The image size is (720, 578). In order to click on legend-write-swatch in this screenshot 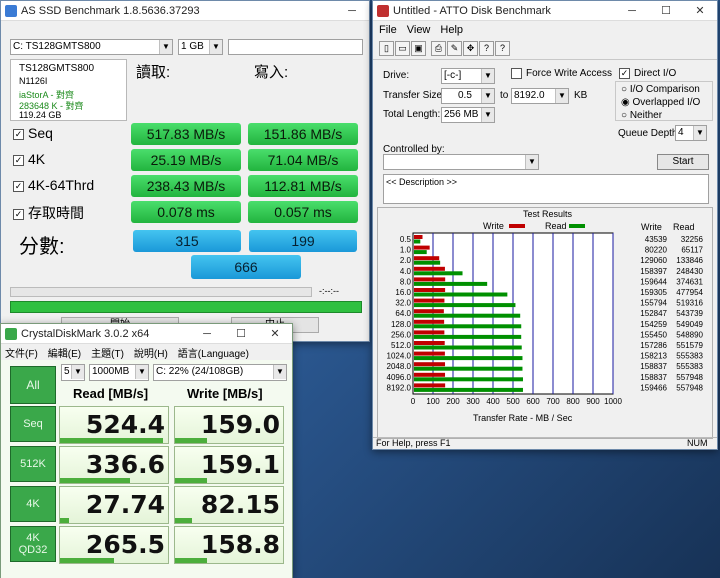, I will do `click(517, 226)`.